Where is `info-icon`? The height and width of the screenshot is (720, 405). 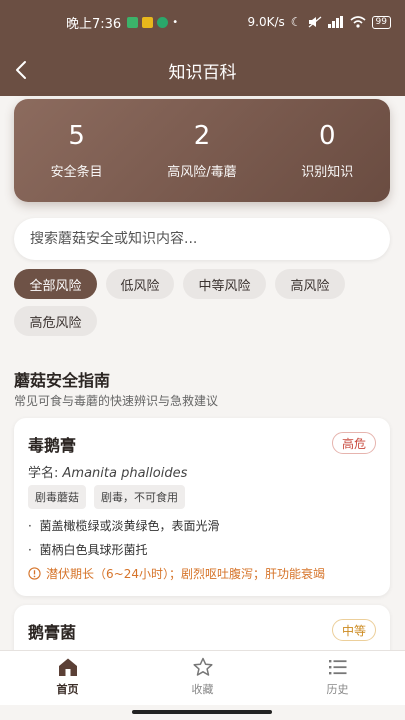
info-icon is located at coordinates (34, 573).